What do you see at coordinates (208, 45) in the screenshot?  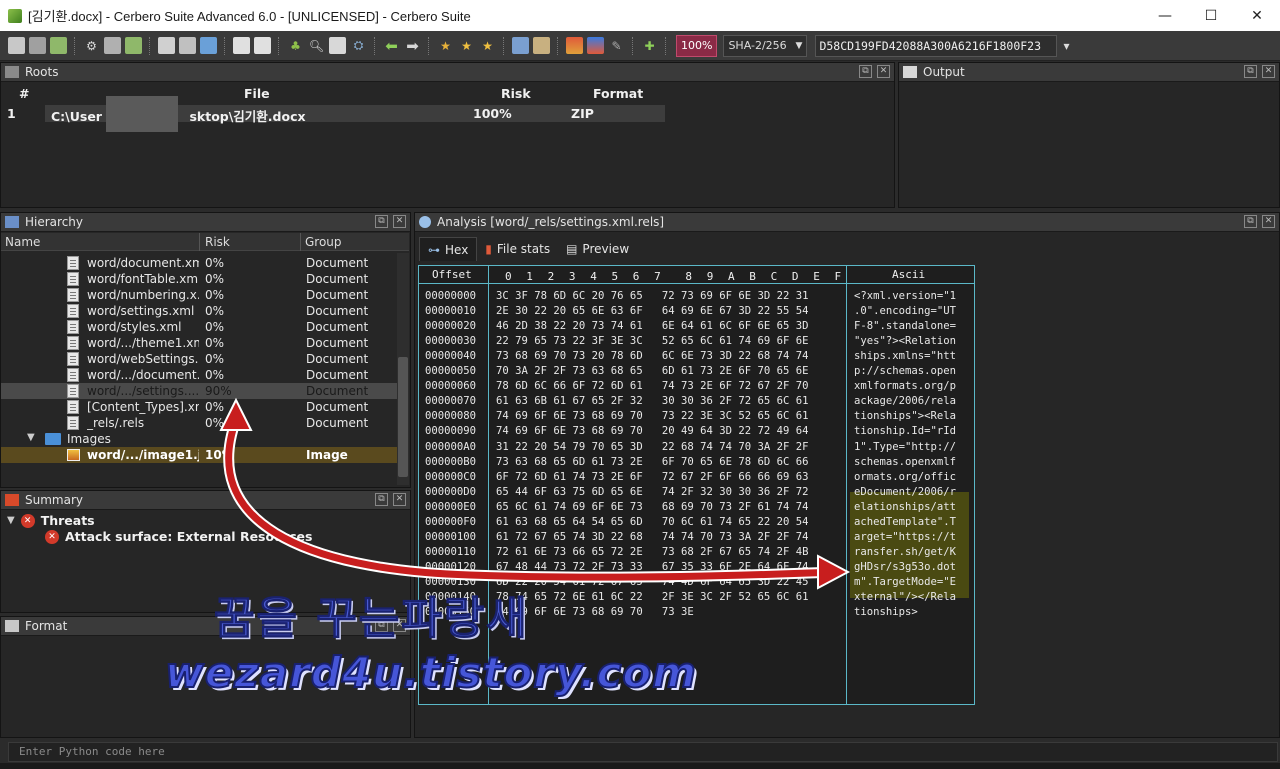 I see `refresh-icon` at bounding box center [208, 45].